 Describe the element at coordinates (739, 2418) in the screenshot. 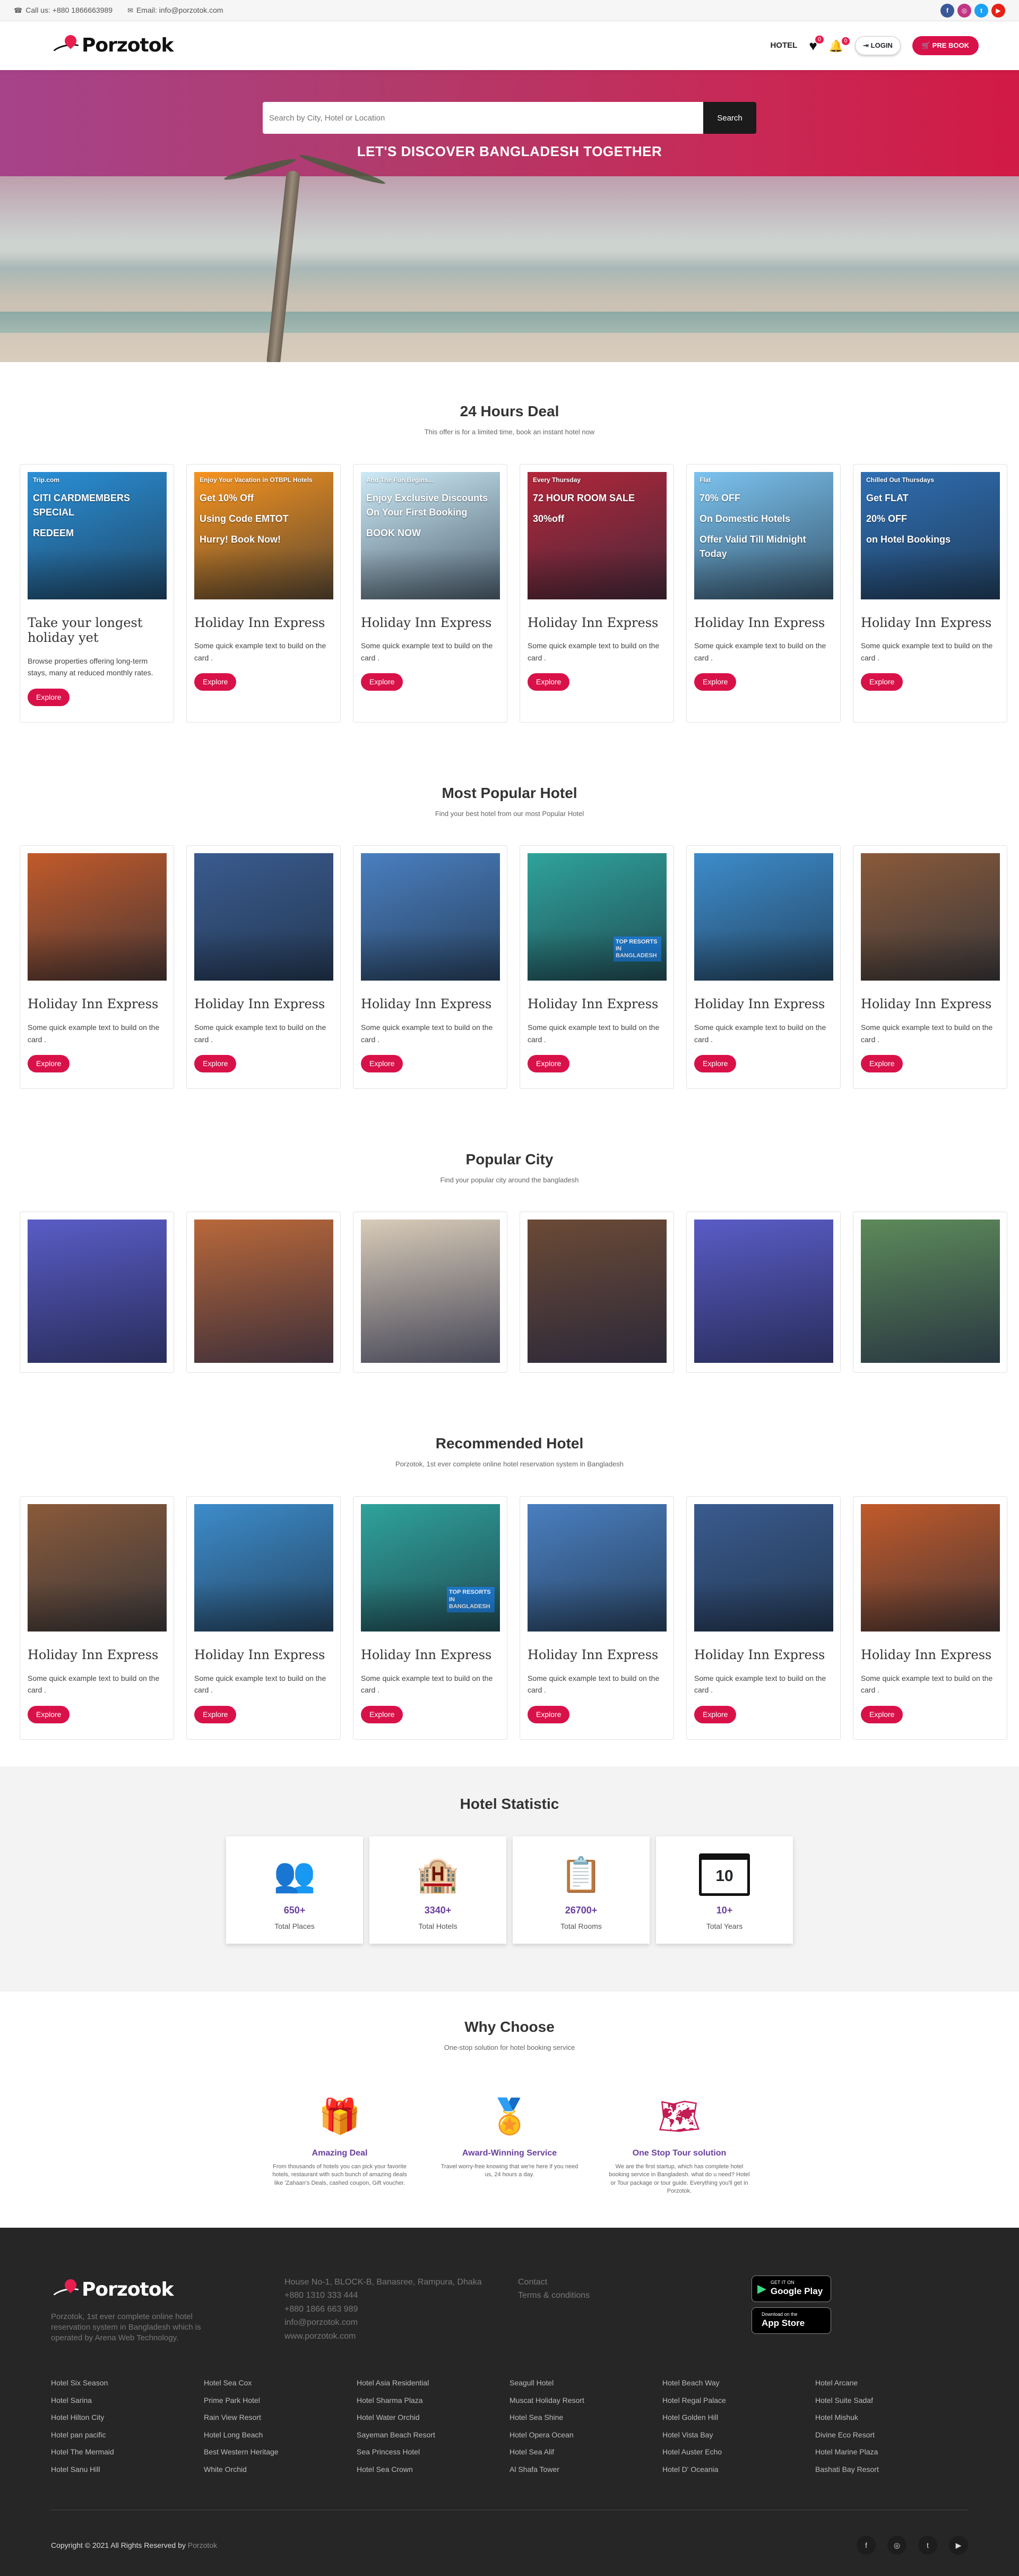

I see `footer-hotel-link: Hotel Golden Hill` at that location.